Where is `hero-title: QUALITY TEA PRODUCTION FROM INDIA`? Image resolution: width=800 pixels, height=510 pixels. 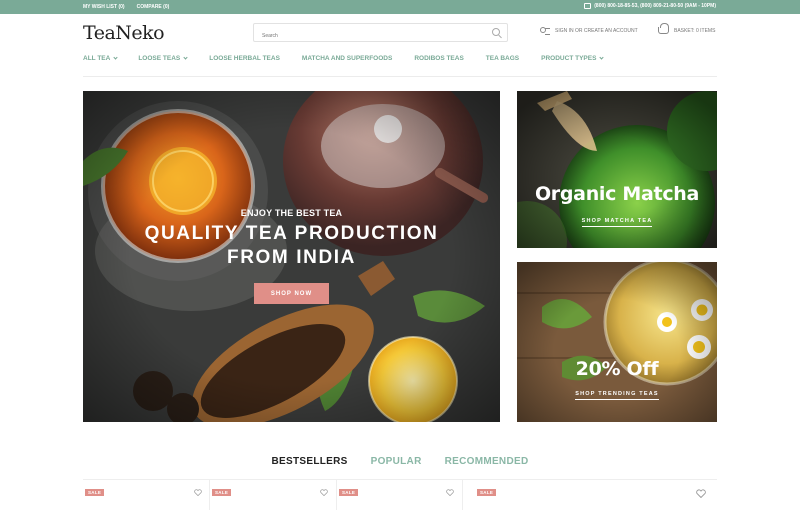 hero-title: QUALITY TEA PRODUCTION FROM INDIA is located at coordinates (291, 246).